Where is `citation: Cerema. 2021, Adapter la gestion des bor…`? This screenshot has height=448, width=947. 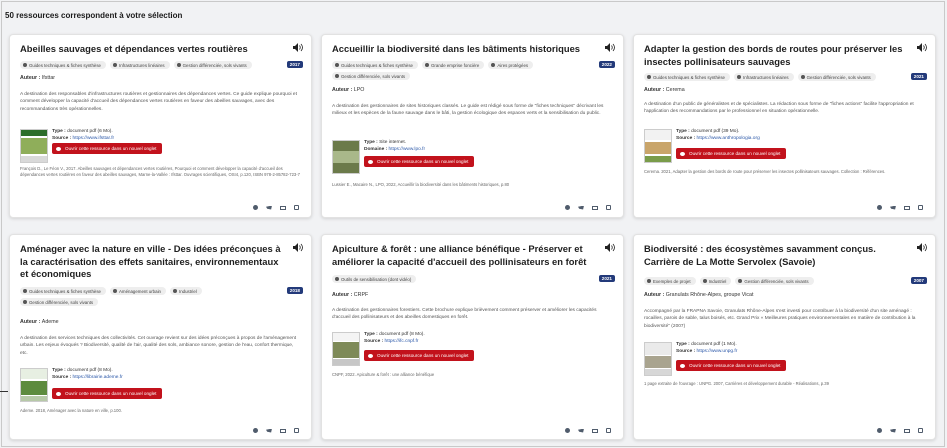 citation: Cerema. 2021, Adapter la gestion des bor… is located at coordinates (765, 171).